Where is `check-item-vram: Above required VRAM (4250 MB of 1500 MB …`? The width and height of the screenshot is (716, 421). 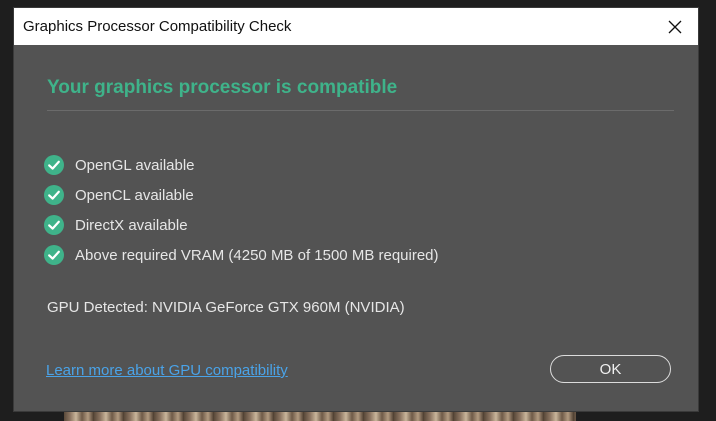 check-item-vram: Above required VRAM (4250 MB of 1500 MB … is located at coordinates (241, 255).